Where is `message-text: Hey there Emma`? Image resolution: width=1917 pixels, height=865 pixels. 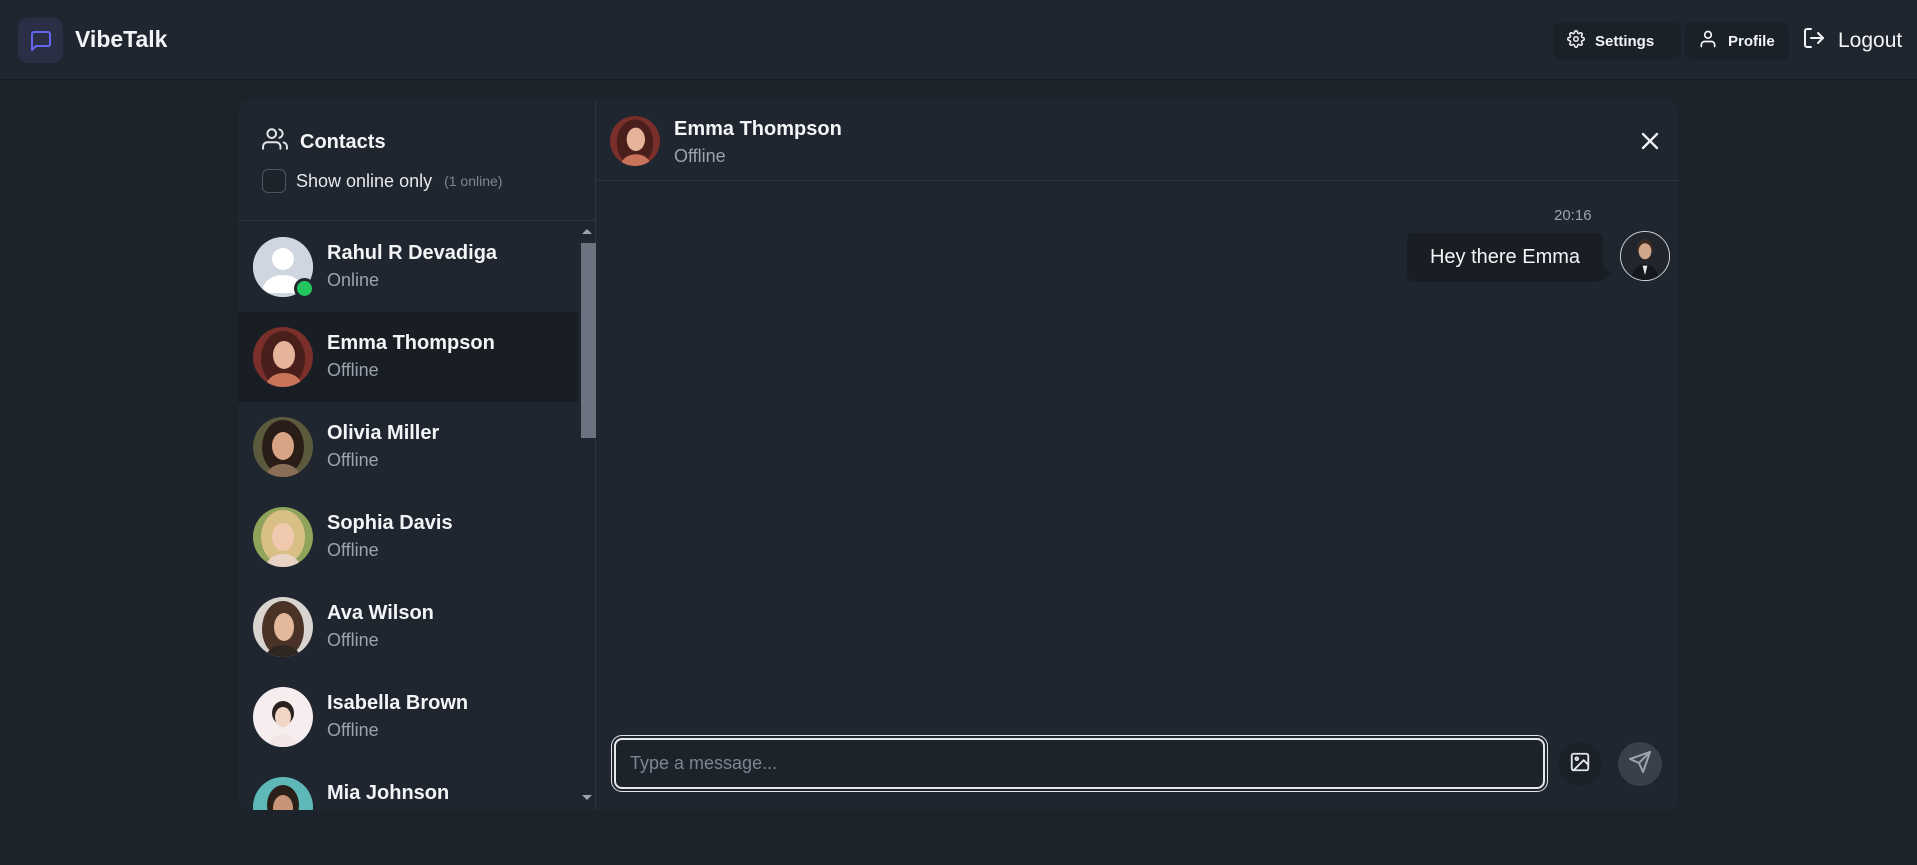
message-text: Hey there Emma is located at coordinates (1505, 257).